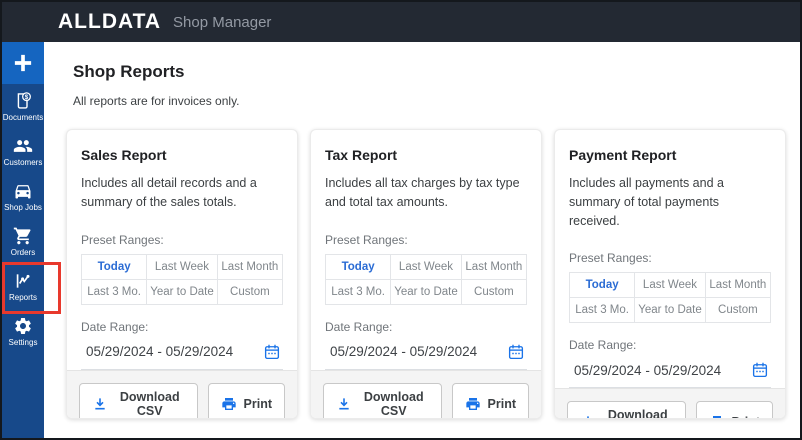 The height and width of the screenshot is (440, 802). I want to click on gear-icon, so click(23, 326).